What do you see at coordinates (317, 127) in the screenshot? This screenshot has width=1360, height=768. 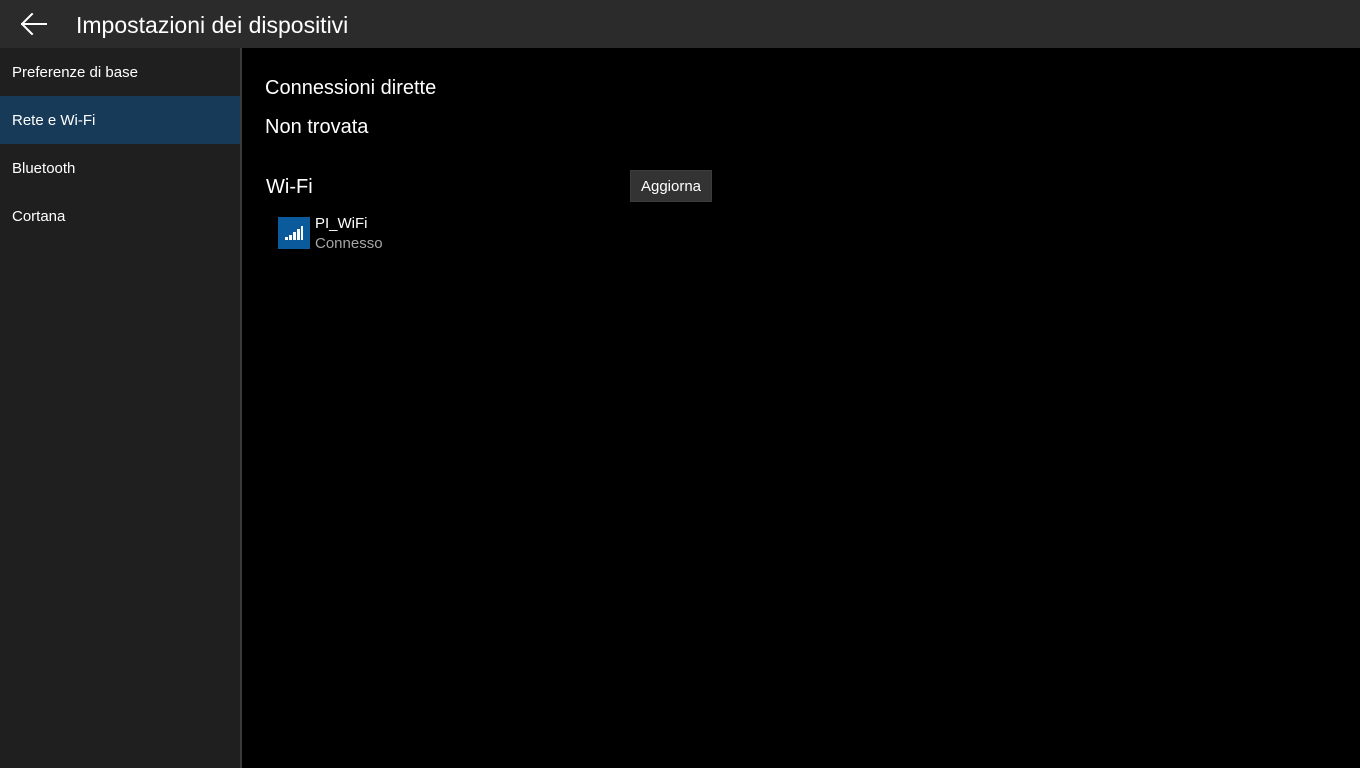 I see `direct-connections-status: Non trovata` at bounding box center [317, 127].